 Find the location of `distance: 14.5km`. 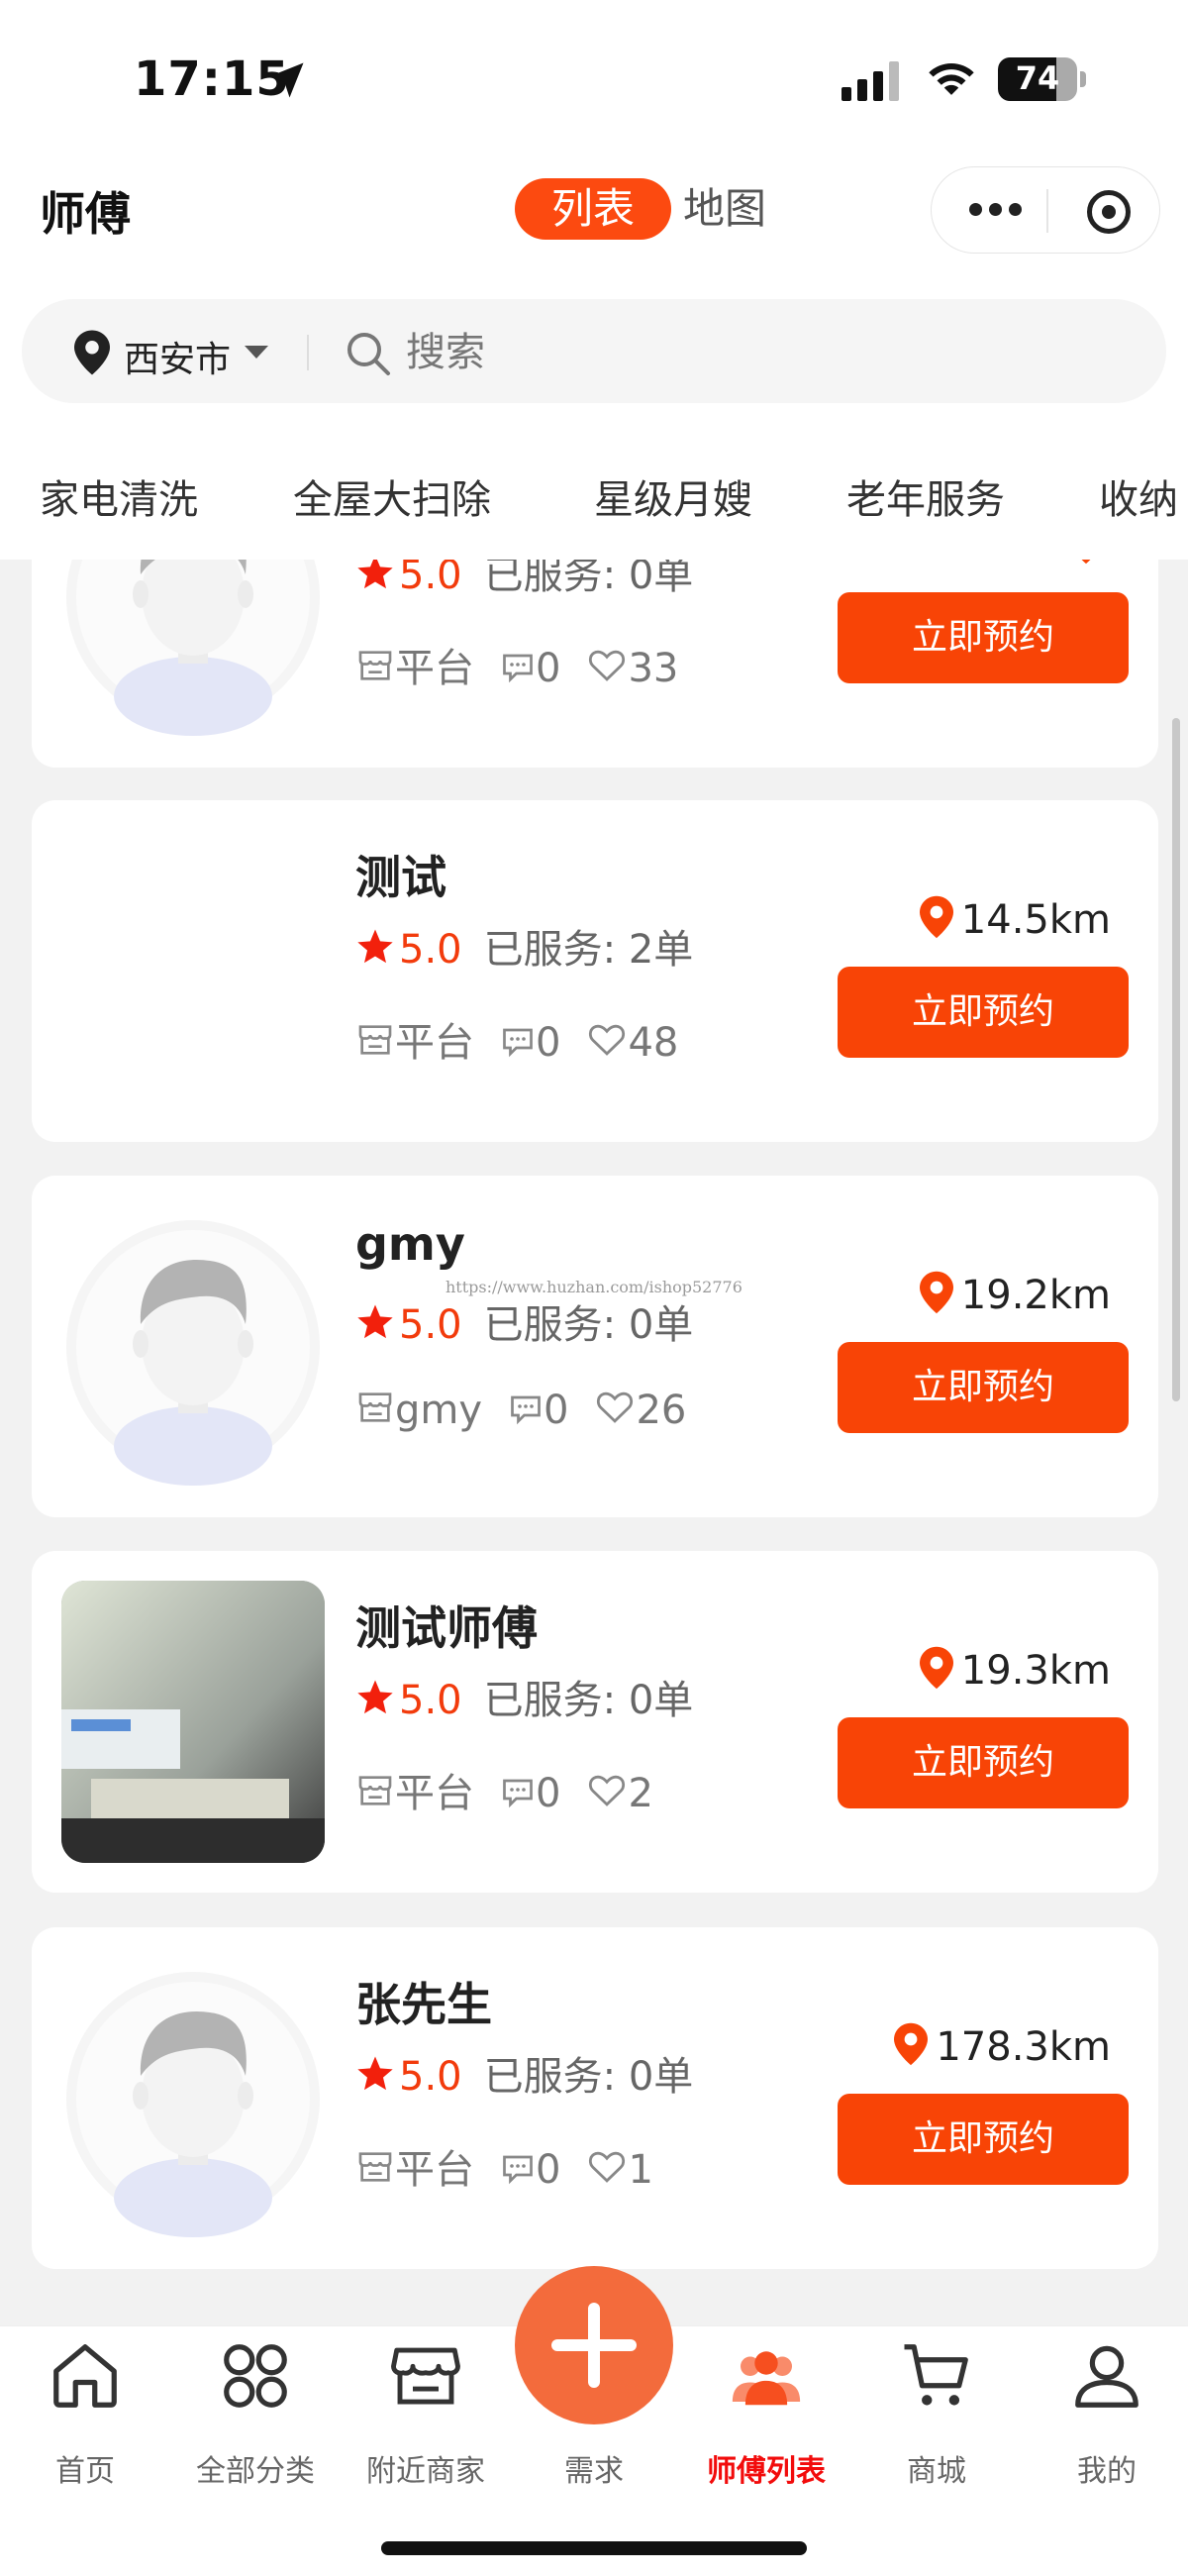

distance: 14.5km is located at coordinates (1015, 919).